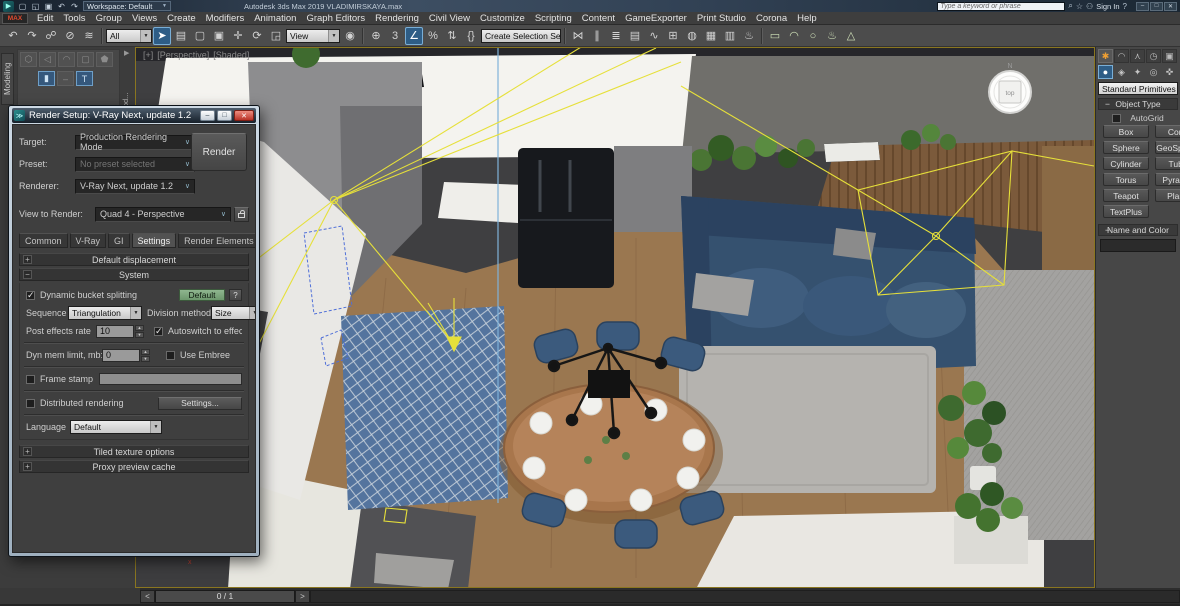 Image resolution: width=1180 pixels, height=606 pixels. Describe the element at coordinates (521, 35) in the screenshot. I see `named-selection-sets-dropdown: Create Selection Se▼` at that location.